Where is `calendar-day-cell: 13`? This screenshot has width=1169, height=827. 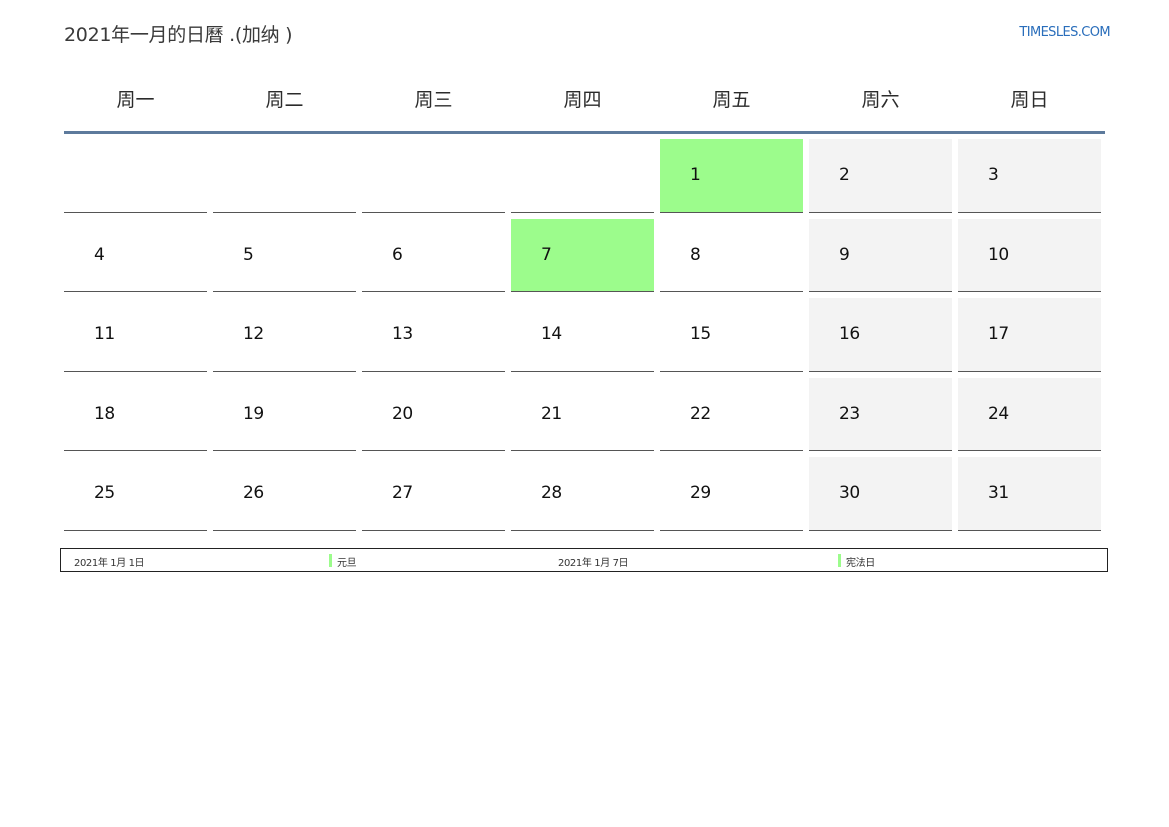 calendar-day-cell: 13 is located at coordinates (433, 335).